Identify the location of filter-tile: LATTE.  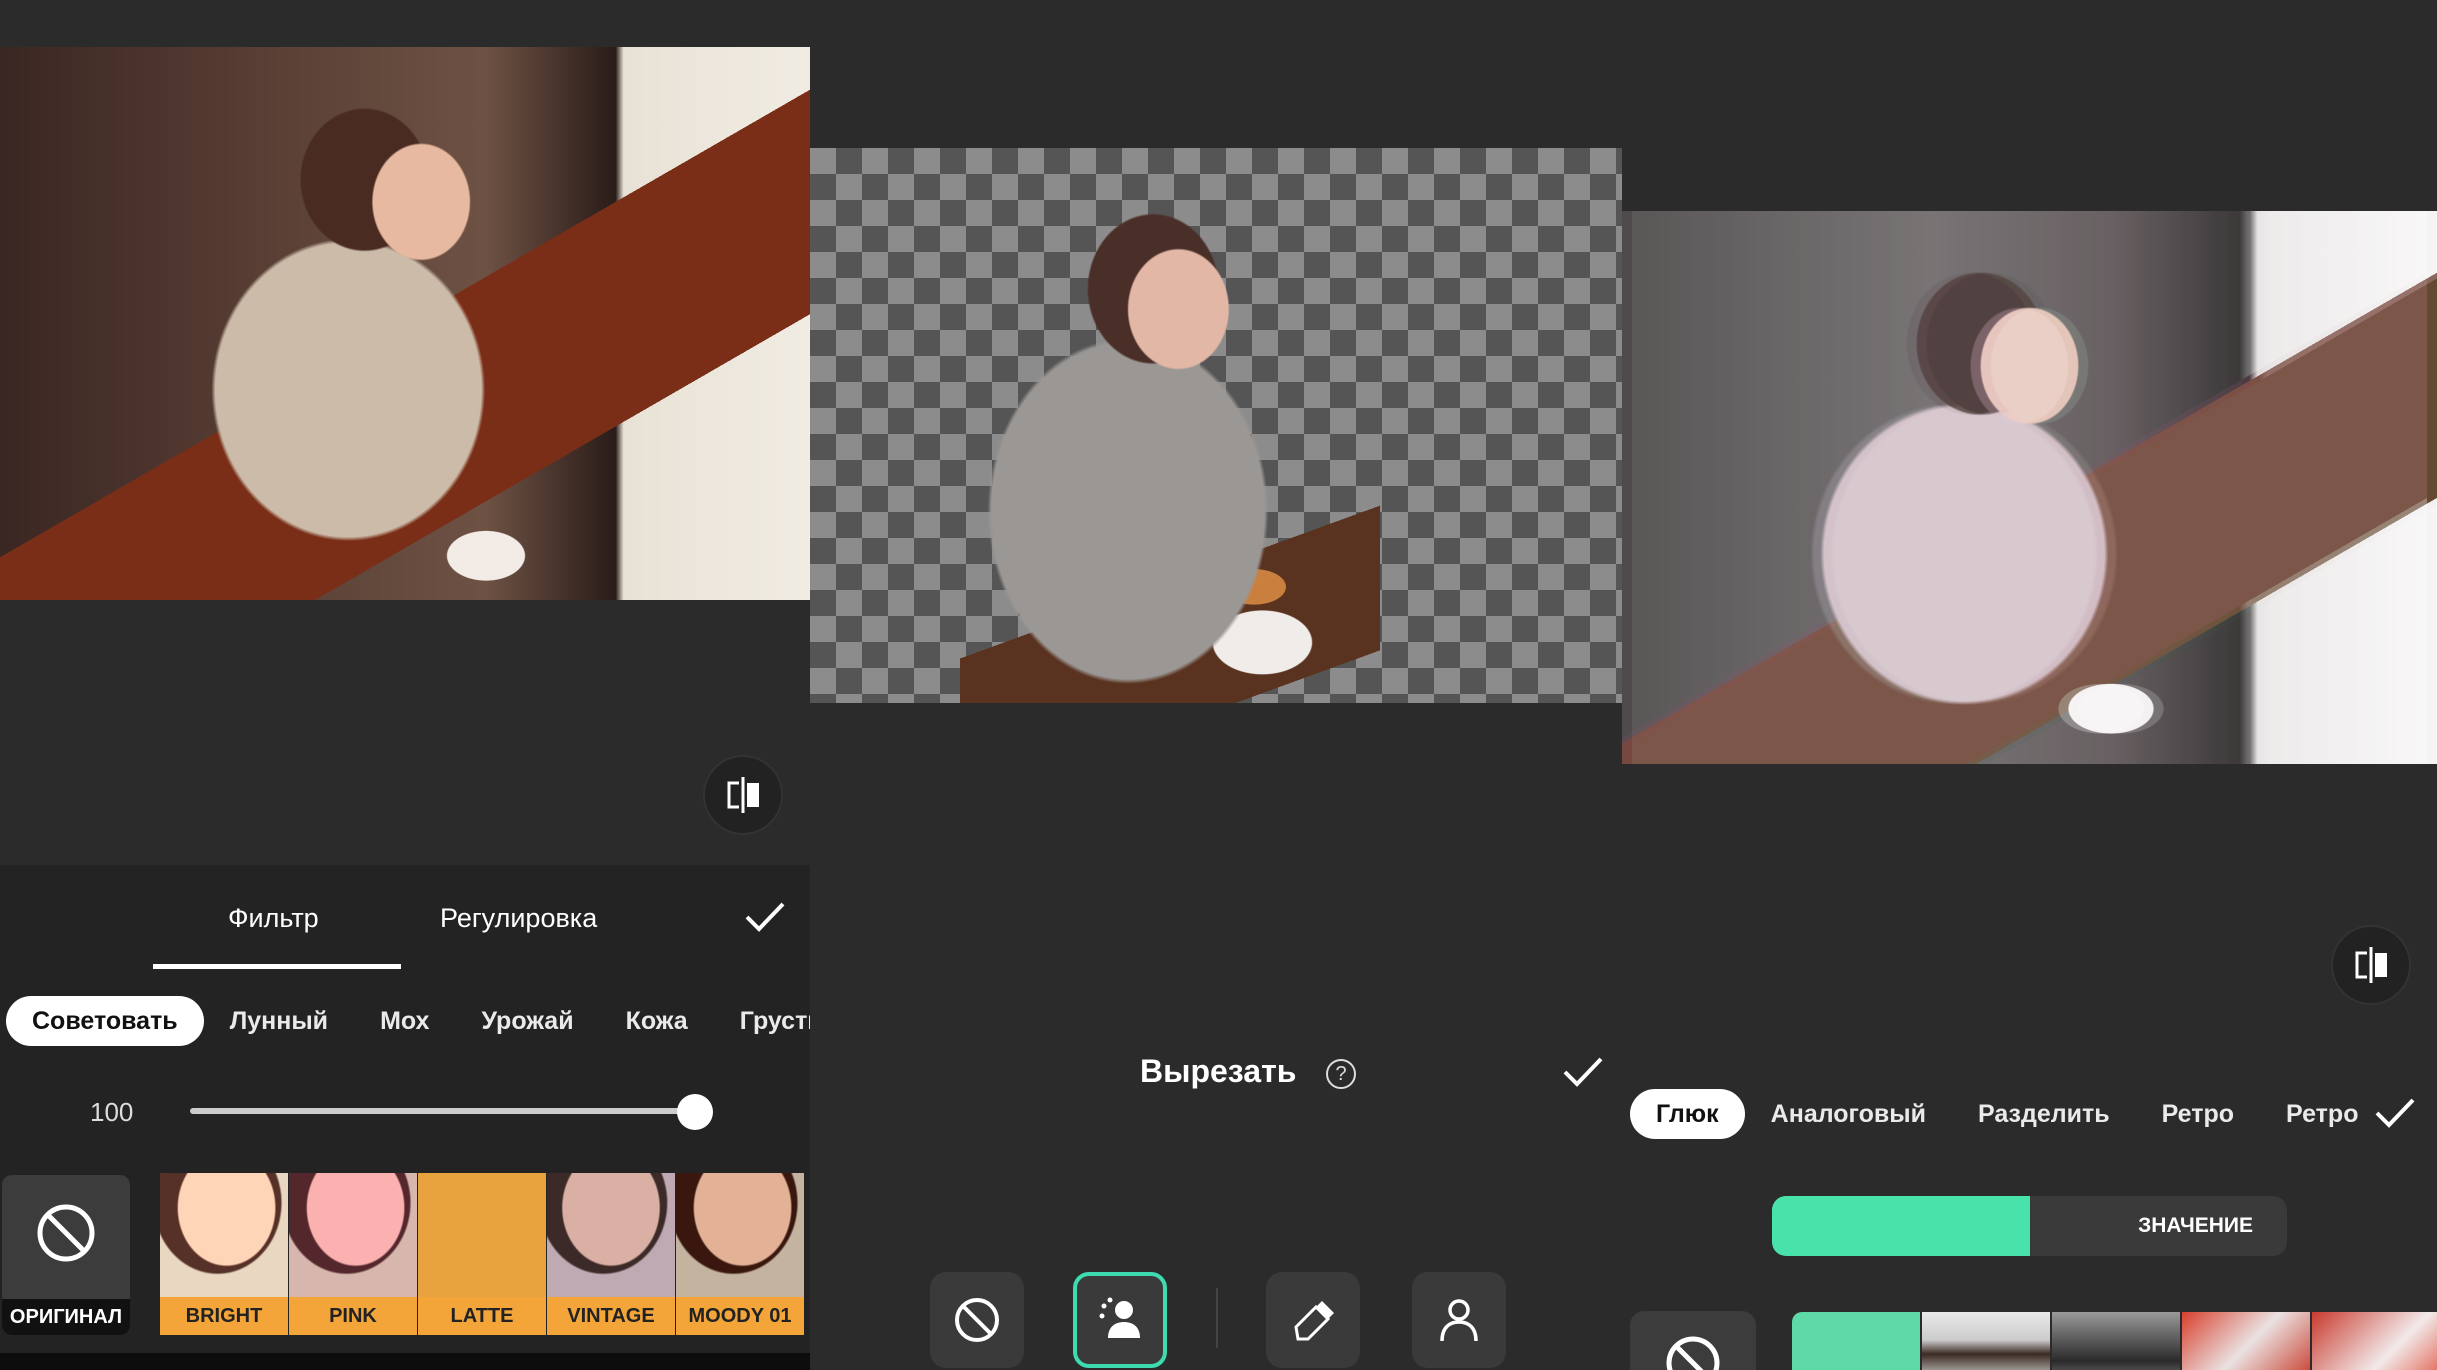
(482, 1254).